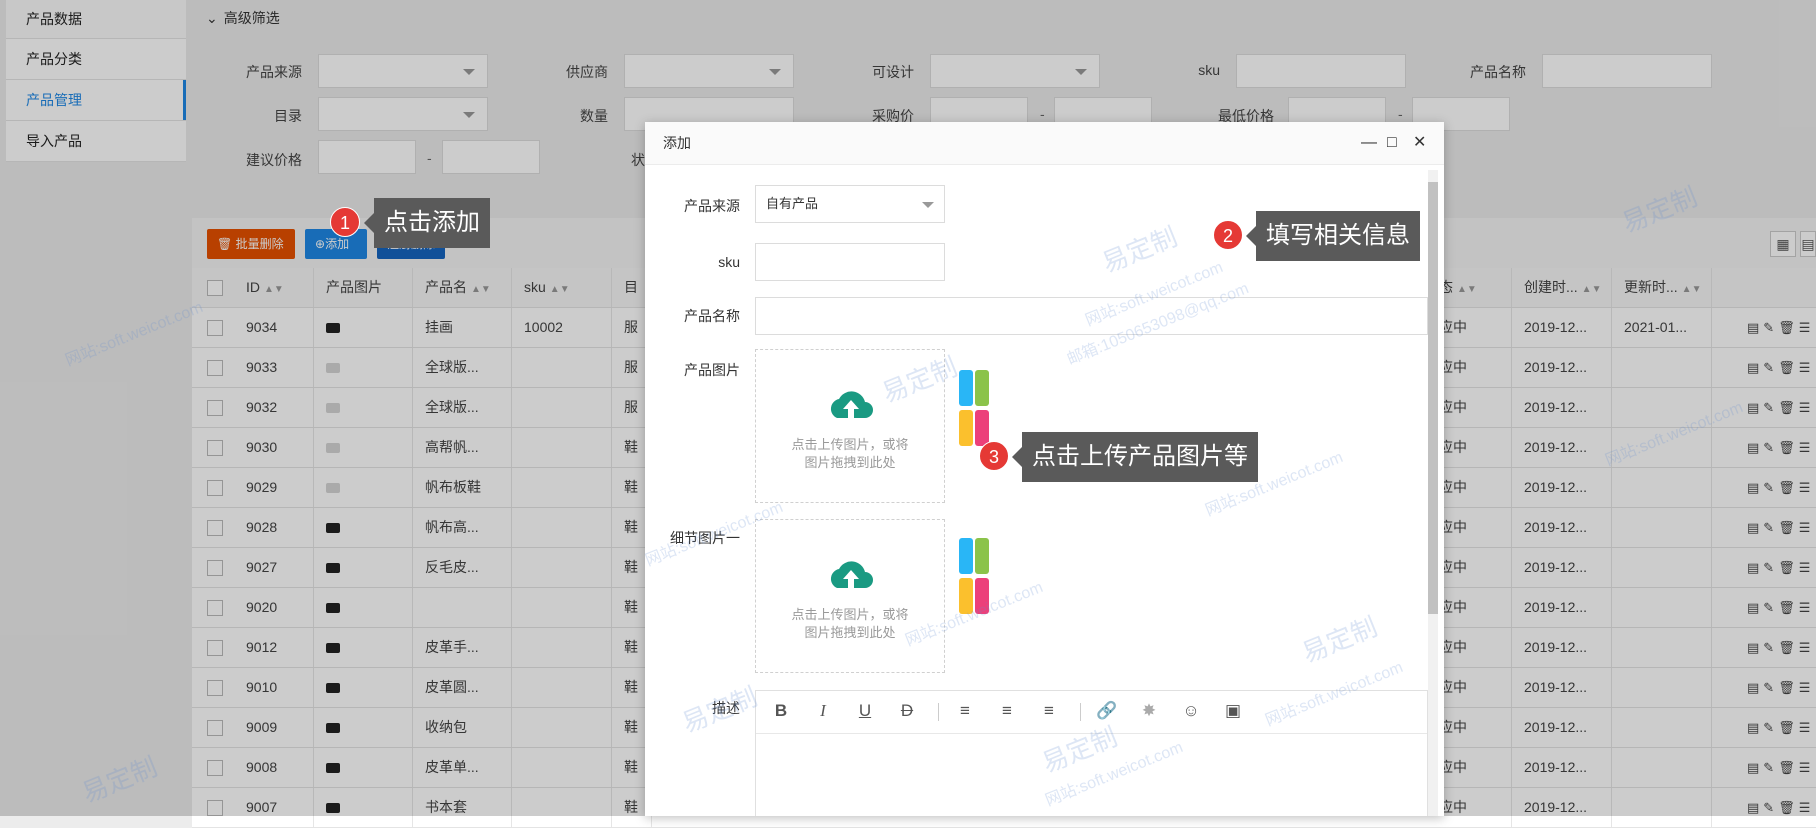  Describe the element at coordinates (907, 711) in the screenshot. I see `strikethrough-icon: D` at that location.